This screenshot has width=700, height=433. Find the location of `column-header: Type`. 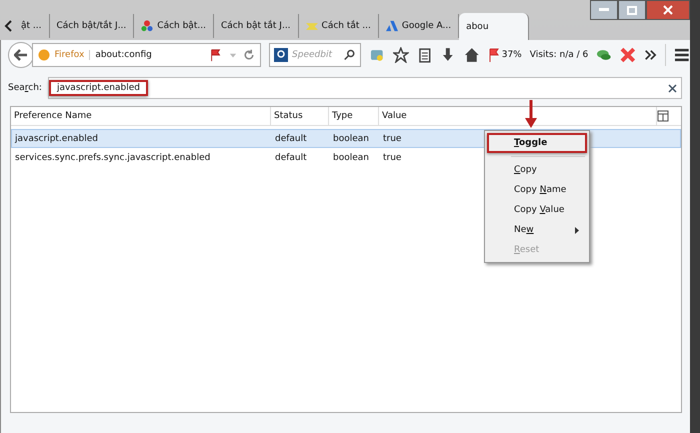

column-header: Type is located at coordinates (354, 116).